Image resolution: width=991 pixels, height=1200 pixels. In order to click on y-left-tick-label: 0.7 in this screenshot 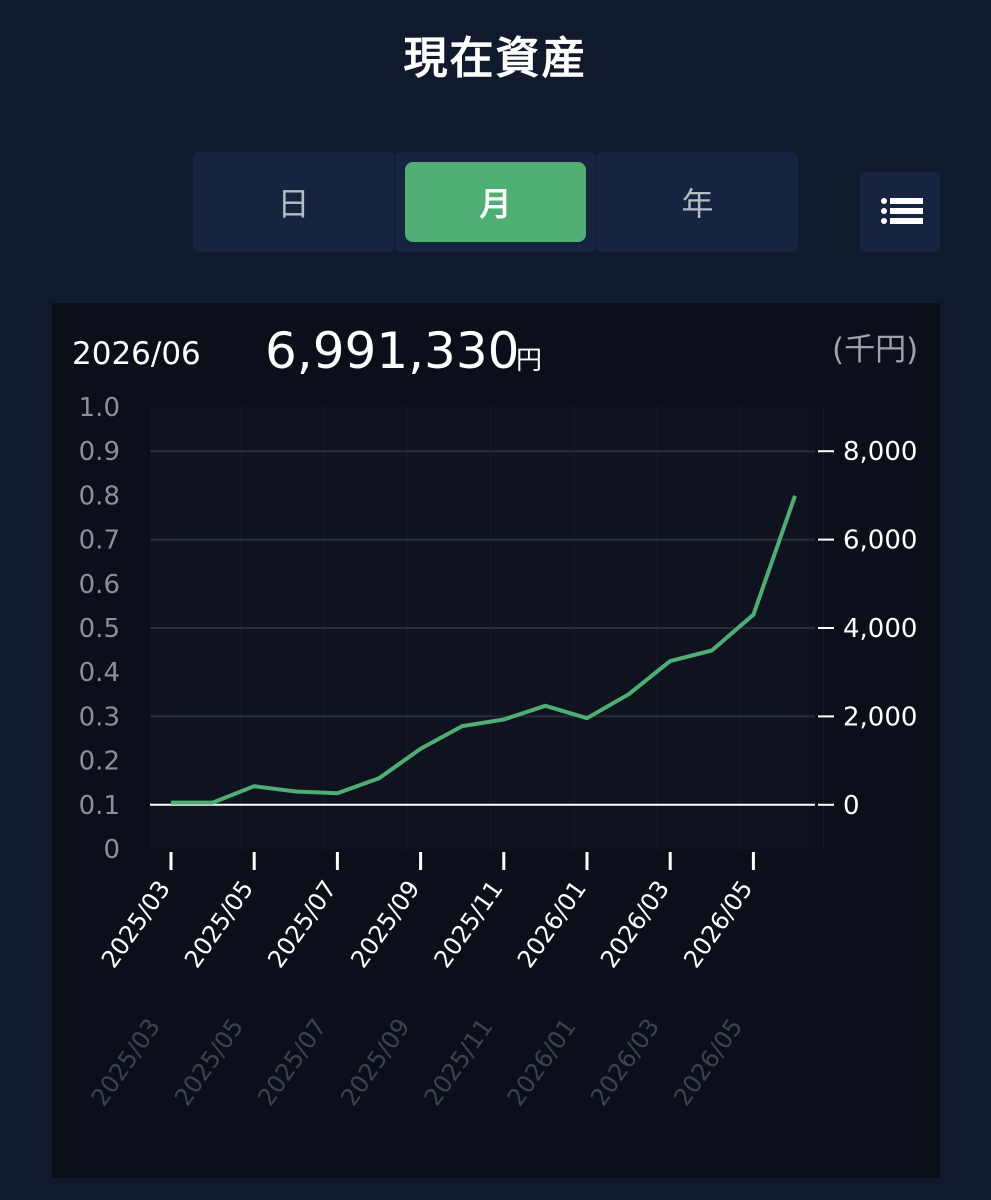, I will do `click(99, 541)`.